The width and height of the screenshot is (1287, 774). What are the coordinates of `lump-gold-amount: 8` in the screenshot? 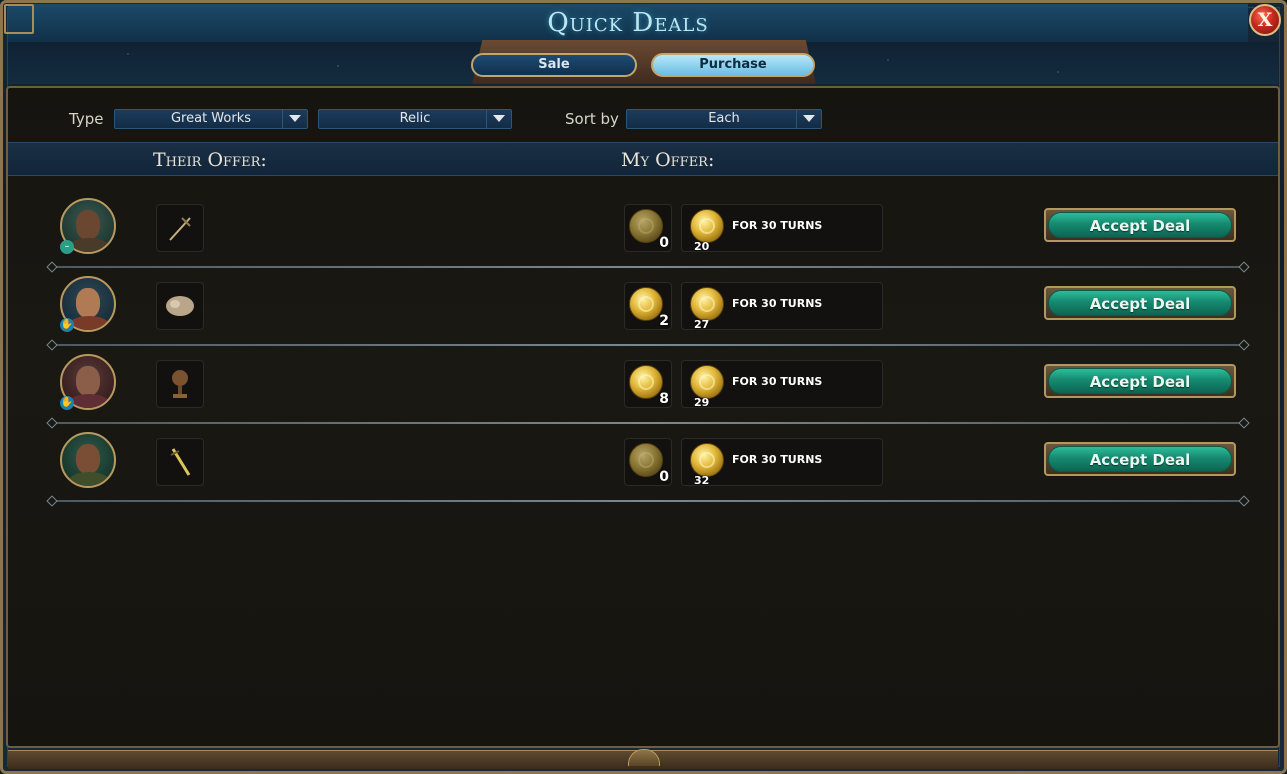 It's located at (664, 399).